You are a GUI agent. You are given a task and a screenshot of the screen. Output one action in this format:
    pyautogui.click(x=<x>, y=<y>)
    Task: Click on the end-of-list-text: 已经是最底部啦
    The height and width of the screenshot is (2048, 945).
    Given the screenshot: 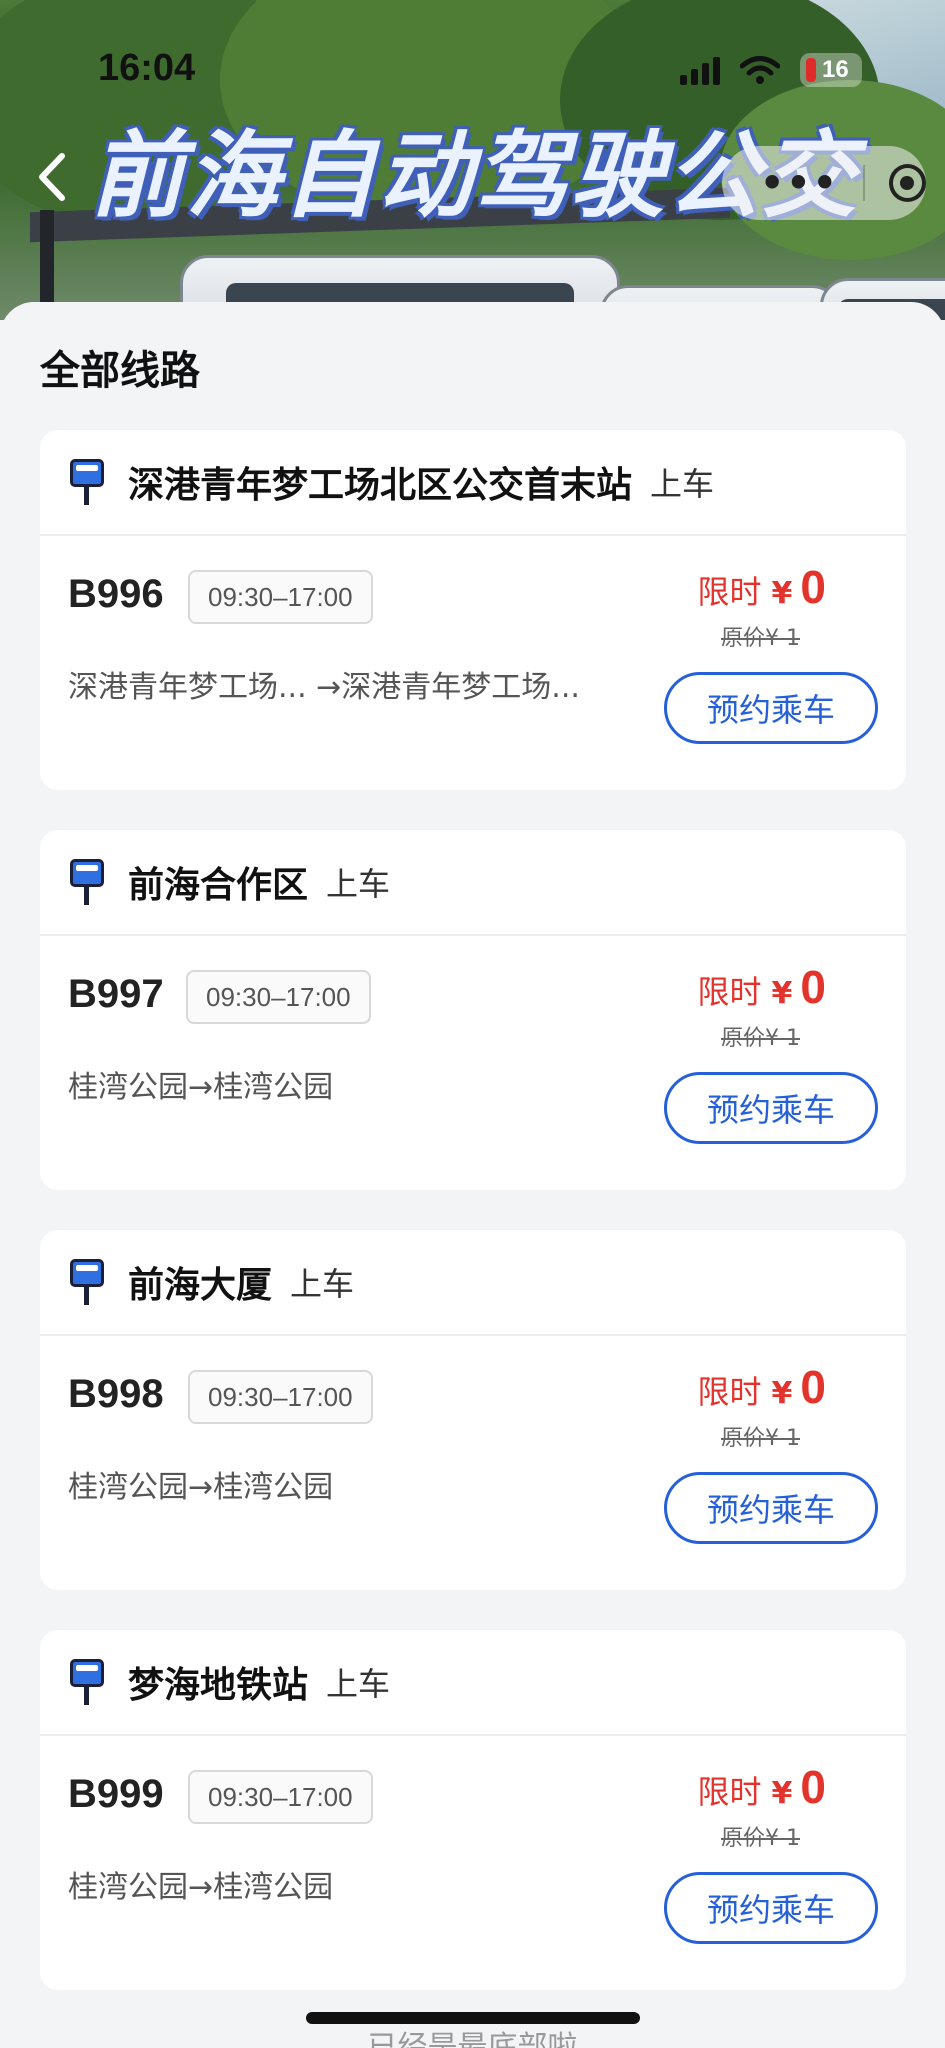 What is the action you would take?
    pyautogui.click(x=472, y=2039)
    